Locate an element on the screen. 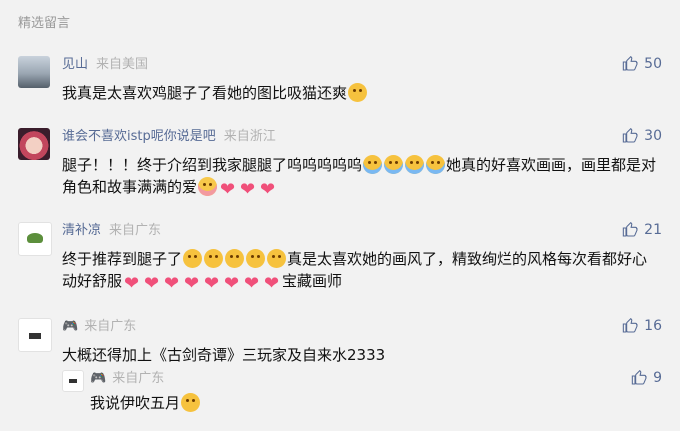 Image resolution: width=680 pixels, height=431 pixels. like-count: 9 is located at coordinates (657, 378).